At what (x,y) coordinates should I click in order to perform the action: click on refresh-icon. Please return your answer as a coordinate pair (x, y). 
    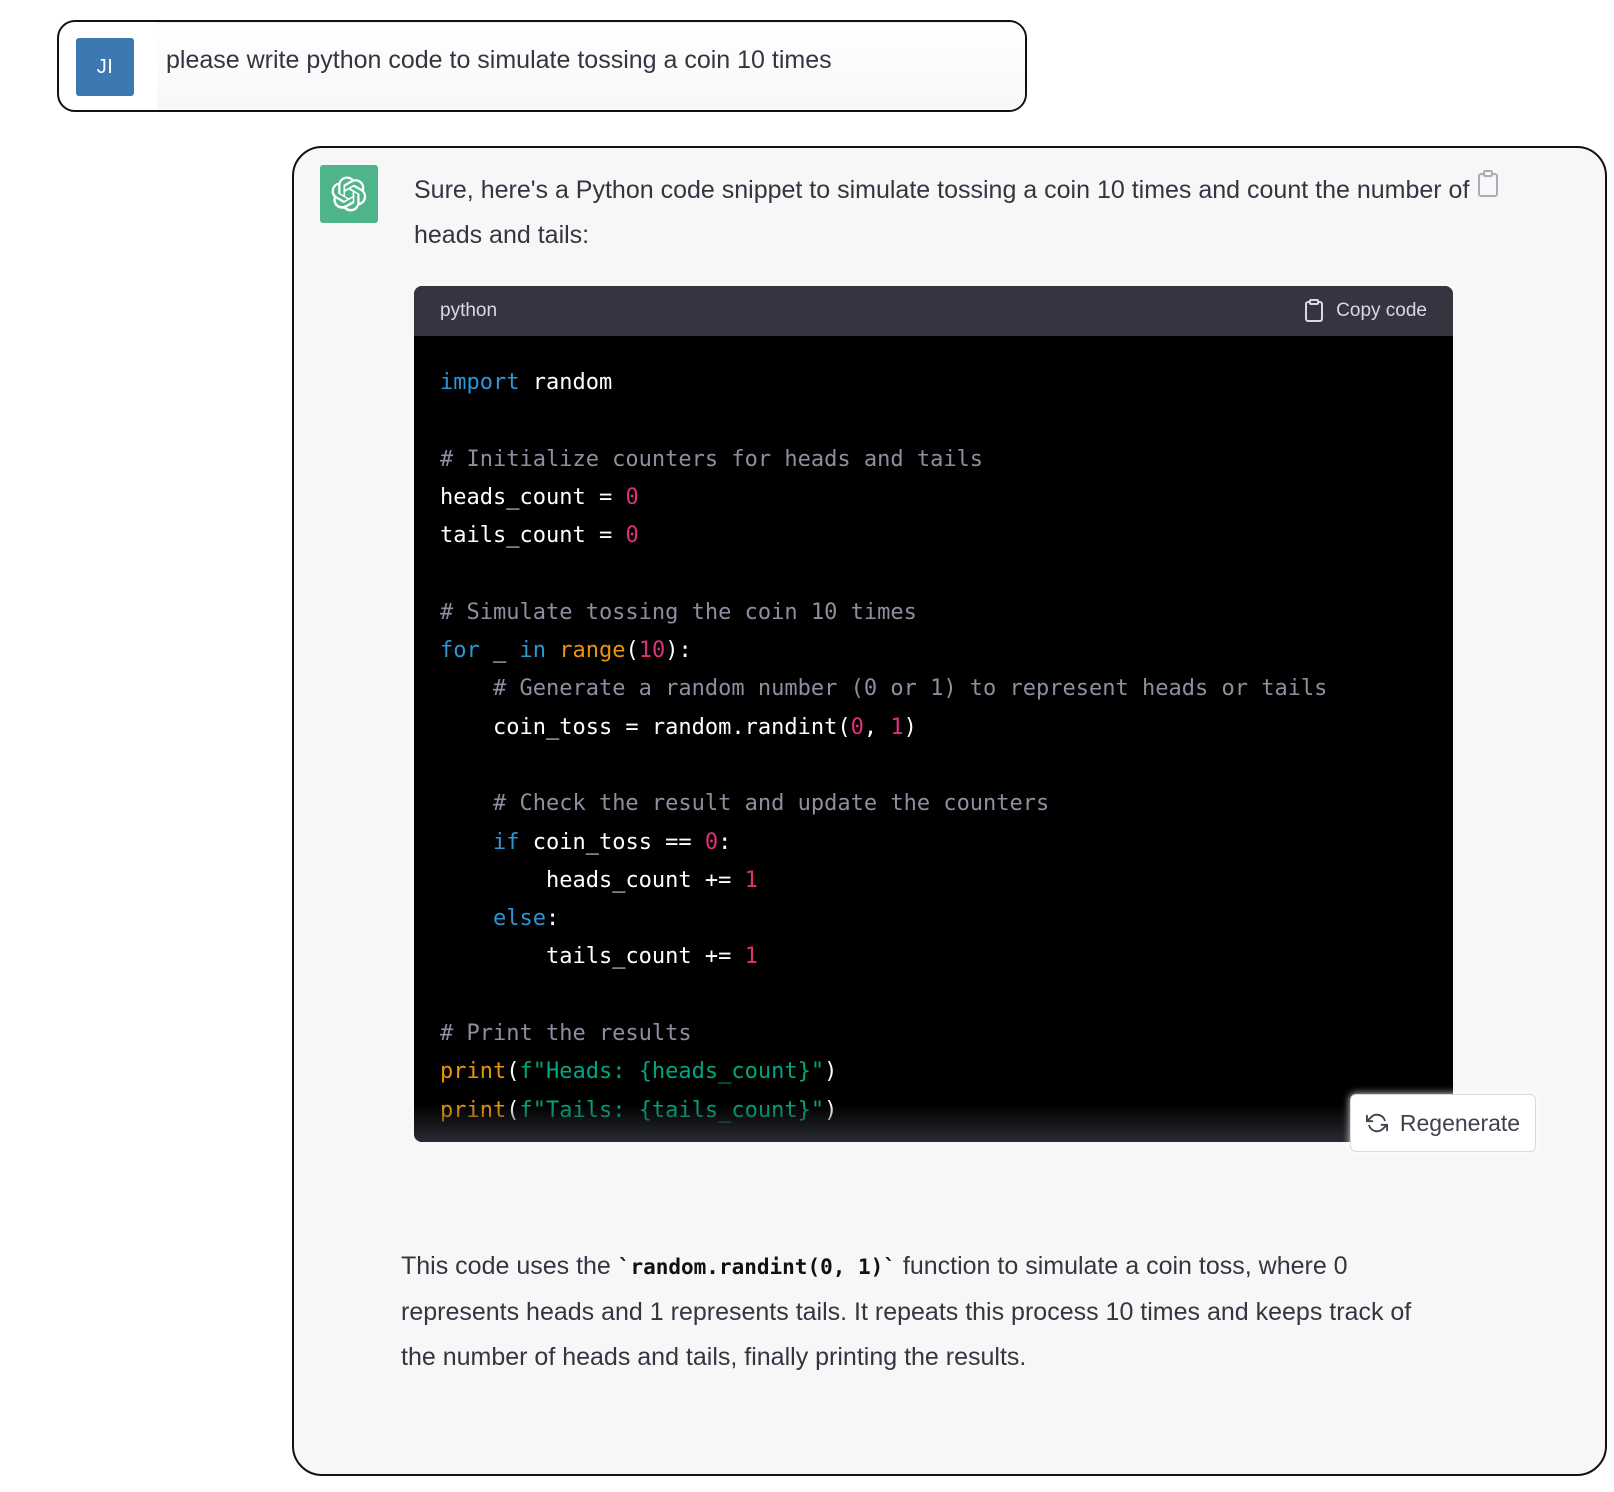
    Looking at the image, I should click on (1376, 1123).